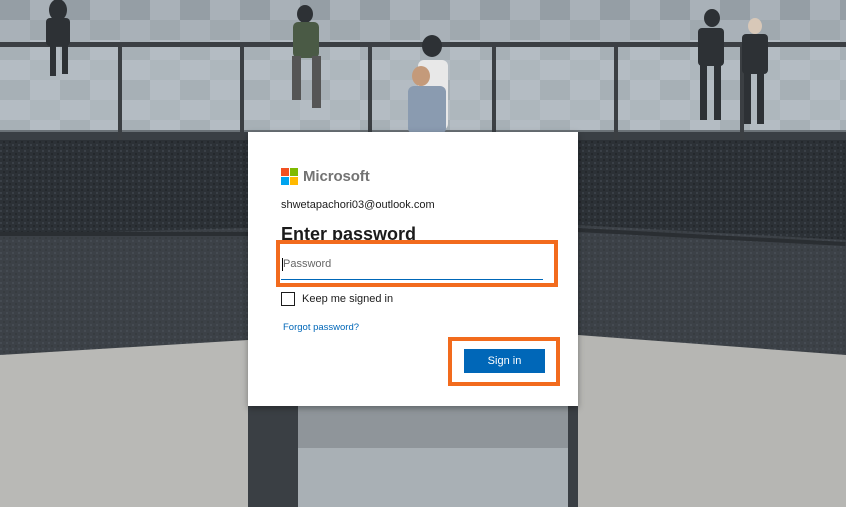 This screenshot has height=507, width=846. Describe the element at coordinates (288, 299) in the screenshot. I see `keep-signed-in-checkbox` at that location.